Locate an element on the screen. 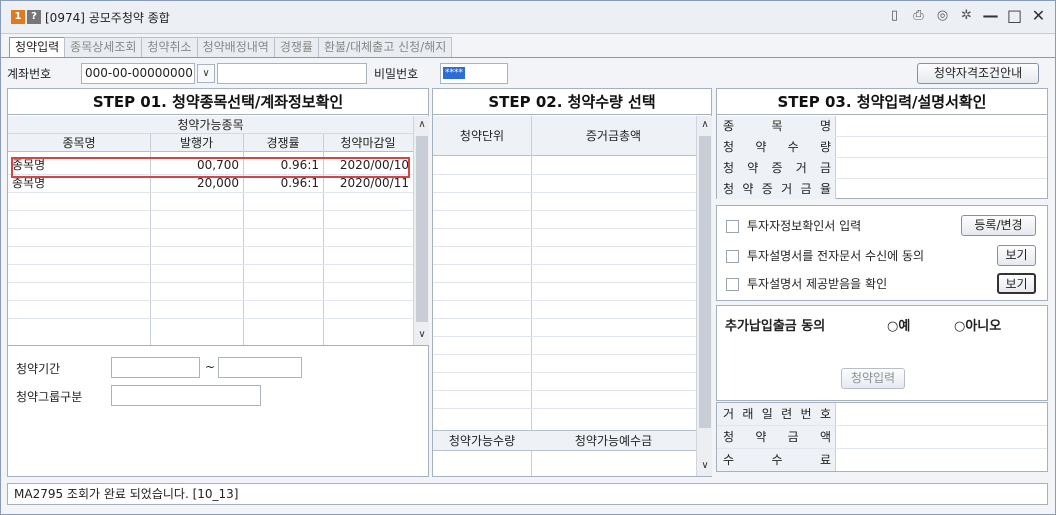 This screenshot has width=1056, height=515. account-dropdown-icon: ∨ is located at coordinates (206, 73).